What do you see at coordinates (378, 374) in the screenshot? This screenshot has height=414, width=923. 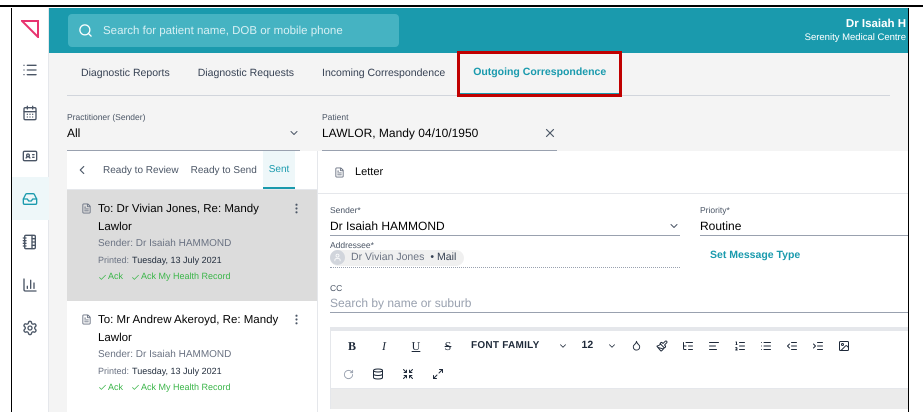 I see `database-icon` at bounding box center [378, 374].